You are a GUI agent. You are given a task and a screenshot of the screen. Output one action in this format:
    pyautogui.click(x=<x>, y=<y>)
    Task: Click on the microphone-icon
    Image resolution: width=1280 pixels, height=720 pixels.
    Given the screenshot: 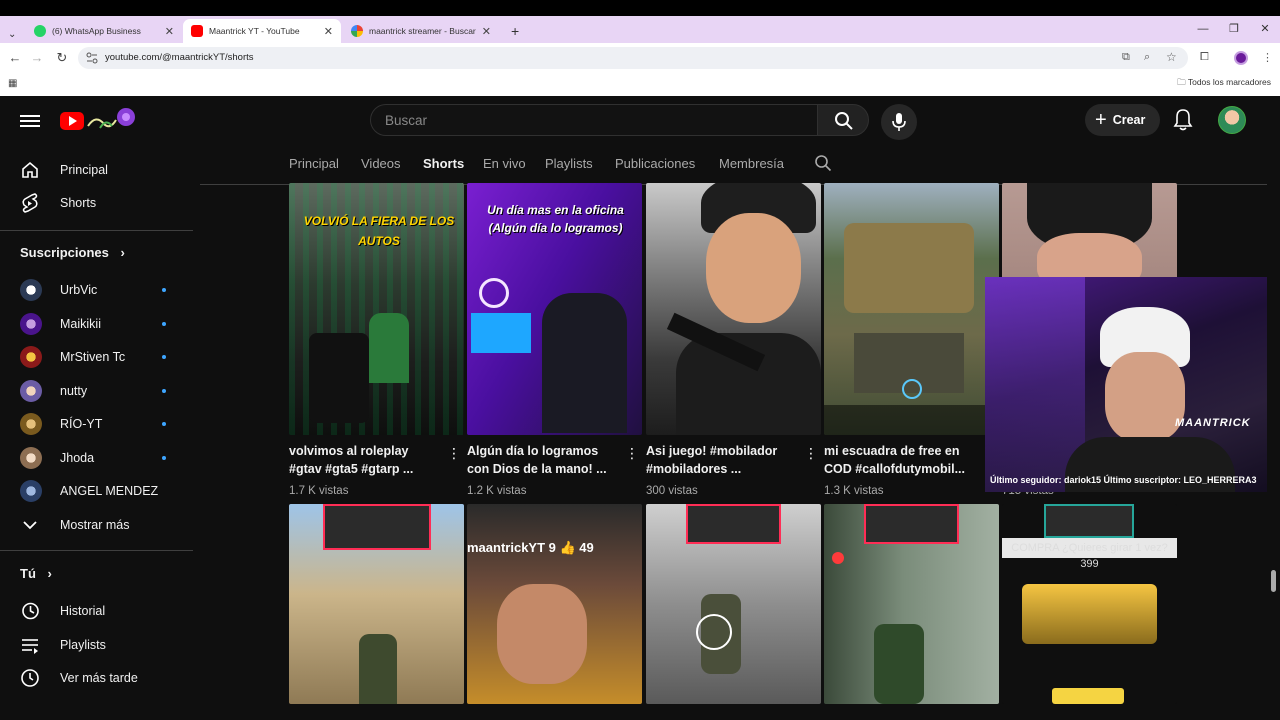 What is the action you would take?
    pyautogui.click(x=899, y=122)
    